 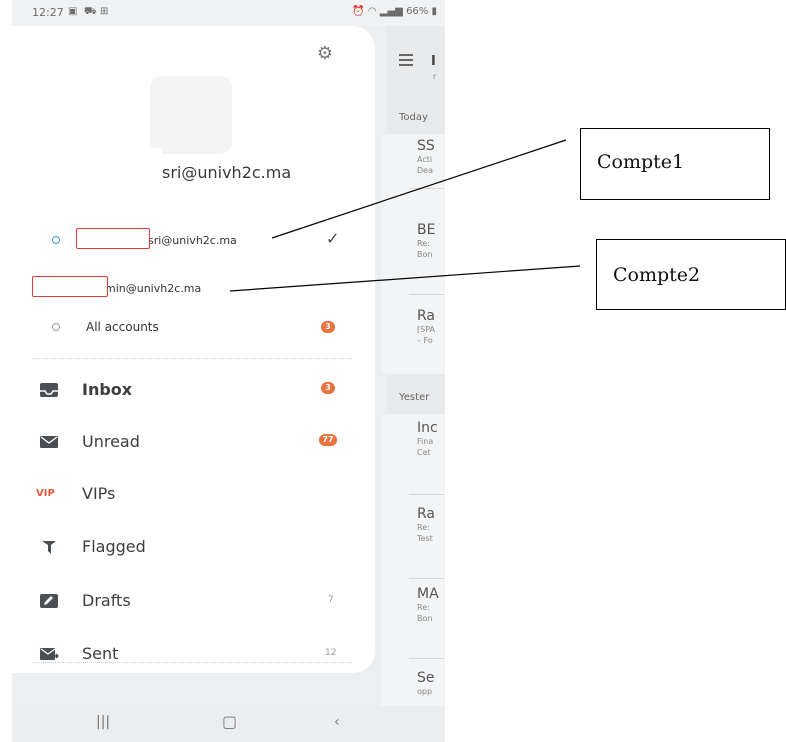 I want to click on callout-compte1: Compte1, so click(x=675, y=164).